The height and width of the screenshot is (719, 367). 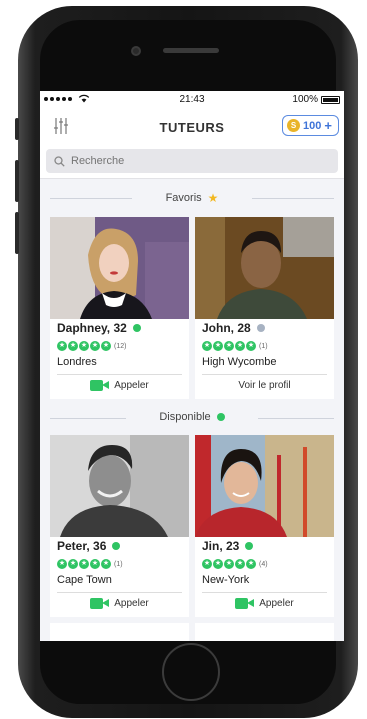 What do you see at coordinates (120, 346) in the screenshot?
I see `review-count: (12)` at bounding box center [120, 346].